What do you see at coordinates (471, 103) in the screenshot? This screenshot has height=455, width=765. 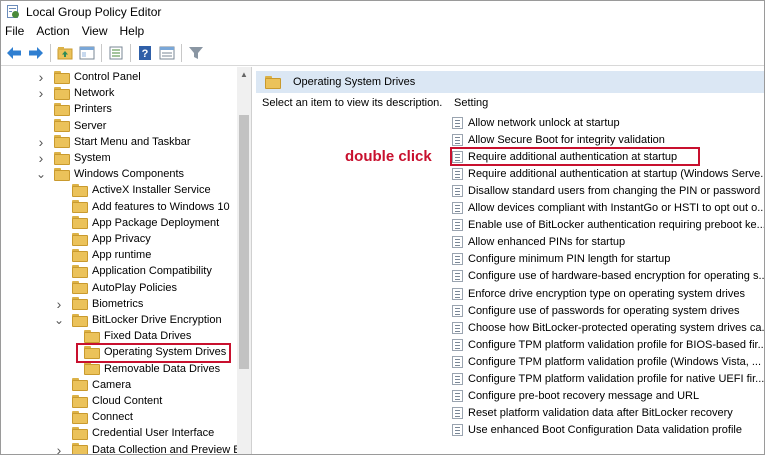 I see `setting-column-header: Setting` at bounding box center [471, 103].